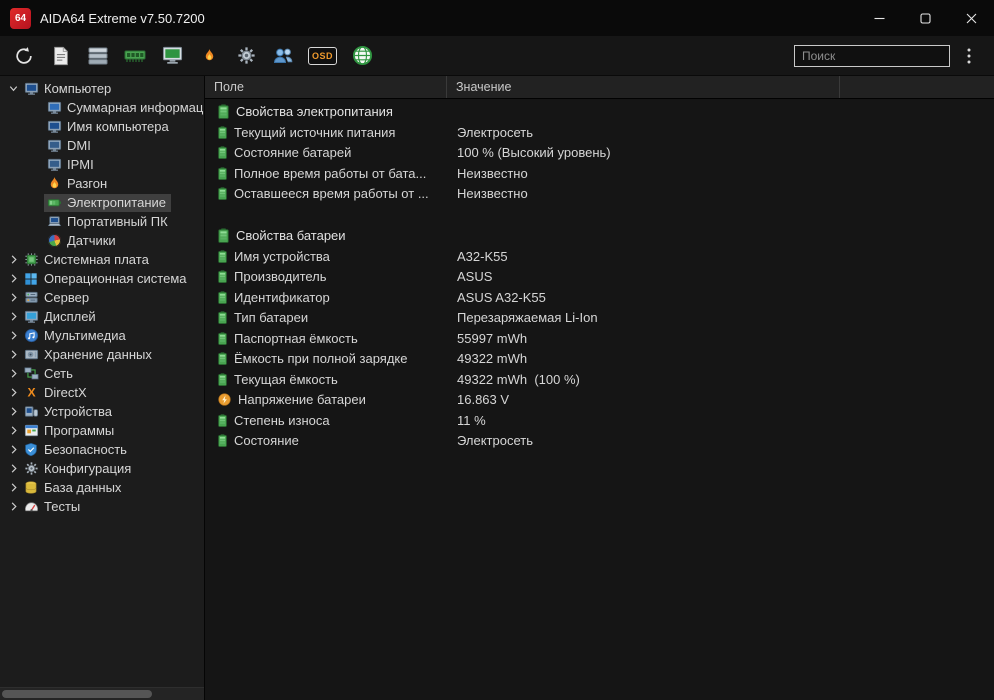  Describe the element at coordinates (102, 240) in the screenshot. I see `sidebar-item-sensors: Датчики` at that location.